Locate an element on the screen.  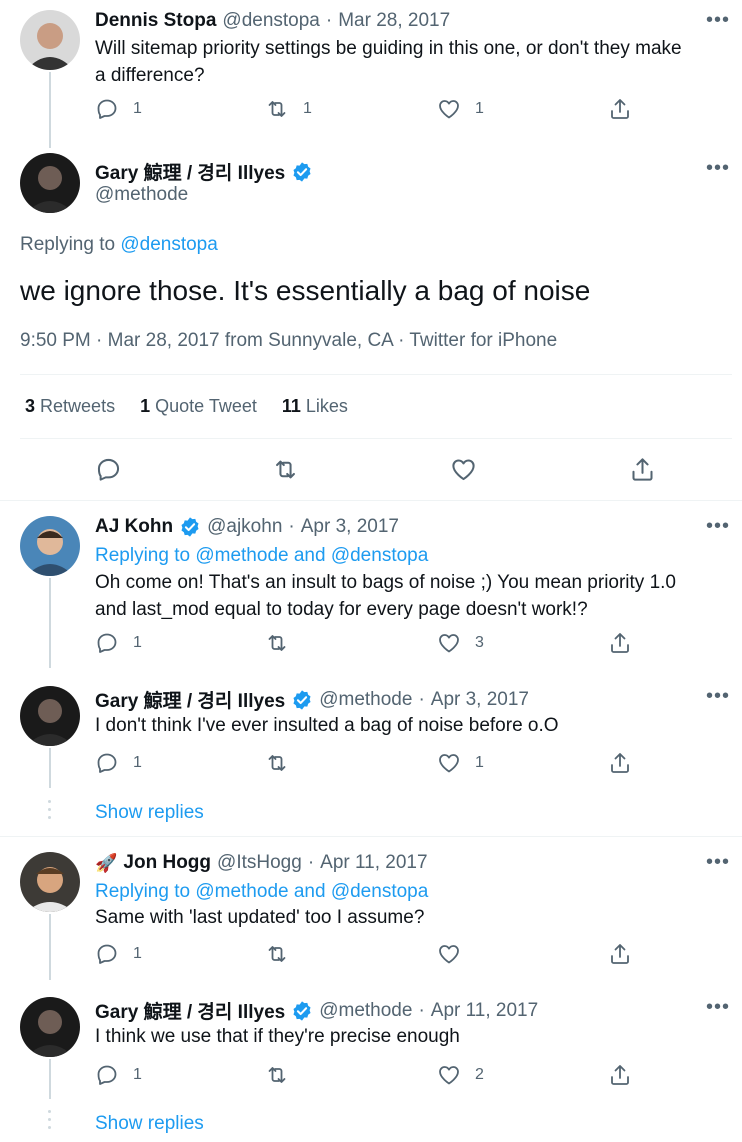
tweet-date: Mar 28, 2017 is located at coordinates (394, 21).